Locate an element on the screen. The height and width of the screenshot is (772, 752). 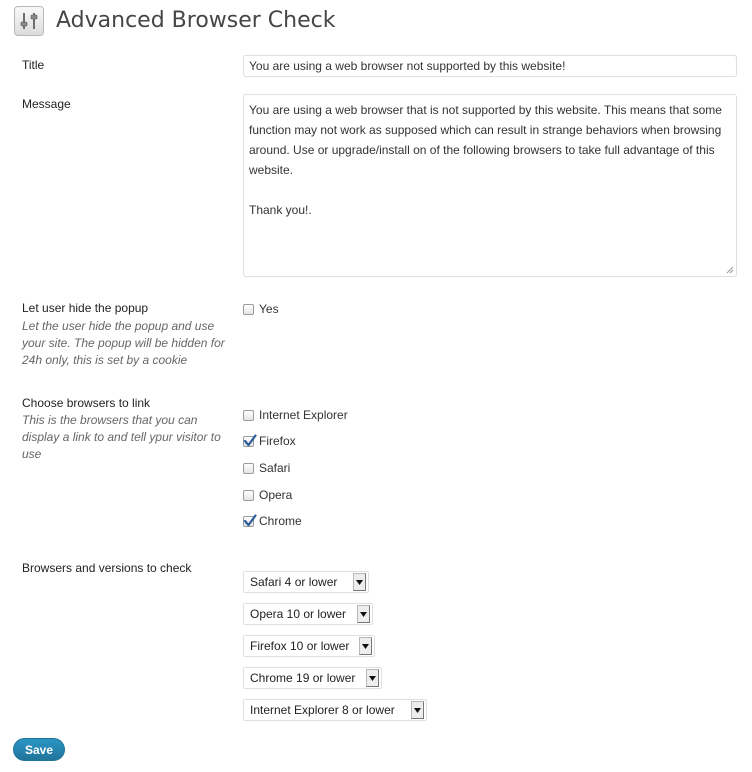
browsers-to-link-label: Choose browsers to link is located at coordinates (86, 403).